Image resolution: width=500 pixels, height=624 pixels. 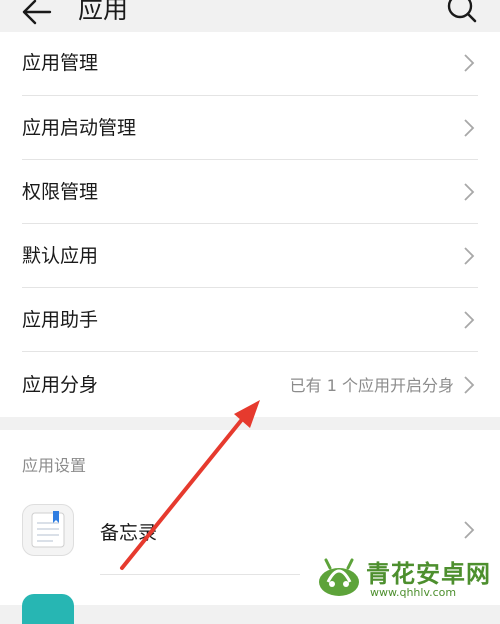 I want to click on app-name: 备忘录, so click(x=129, y=533).